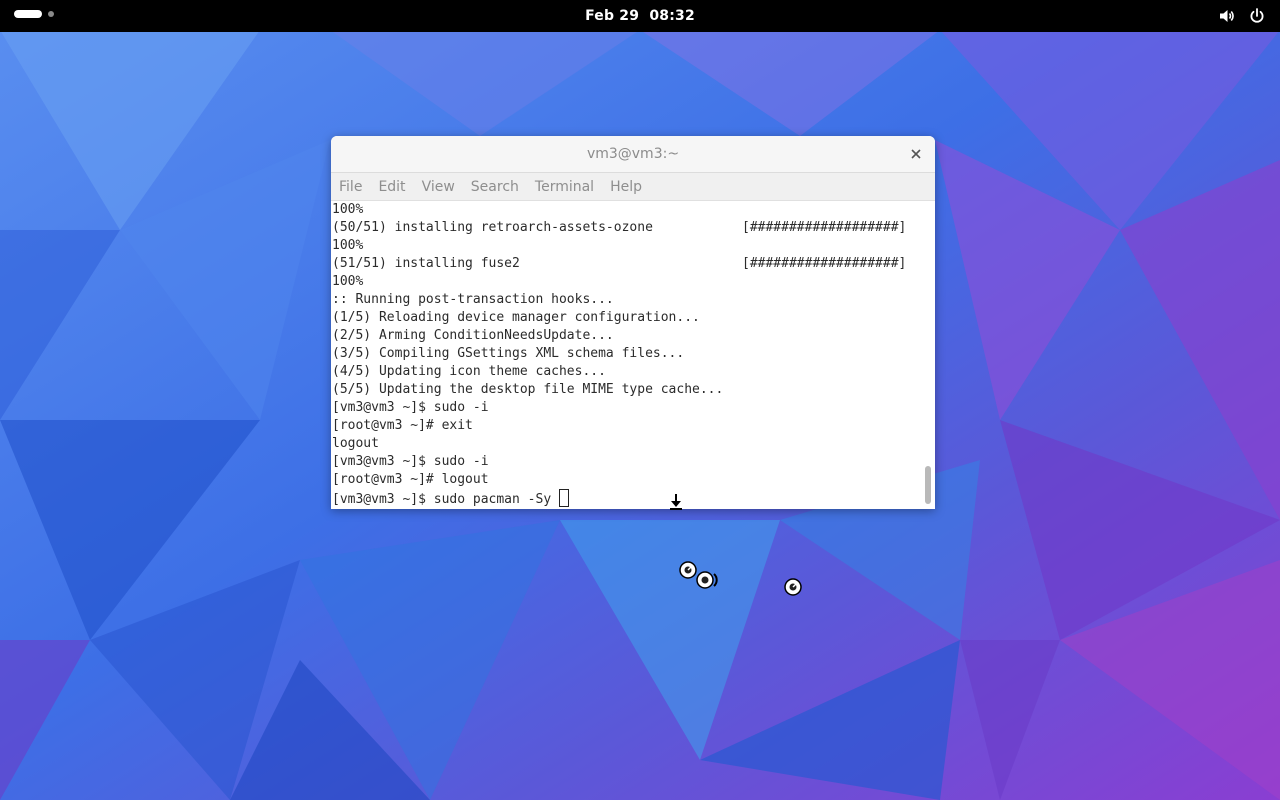  What do you see at coordinates (1242, 16) in the screenshot?
I see `system-tray` at bounding box center [1242, 16].